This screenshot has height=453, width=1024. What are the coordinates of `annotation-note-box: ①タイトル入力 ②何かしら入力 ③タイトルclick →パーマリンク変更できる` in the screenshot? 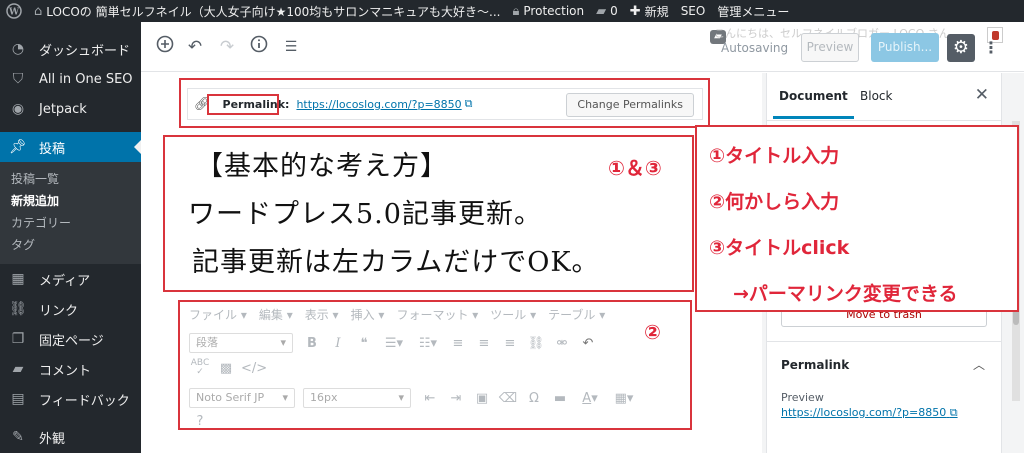 It's located at (857, 218).